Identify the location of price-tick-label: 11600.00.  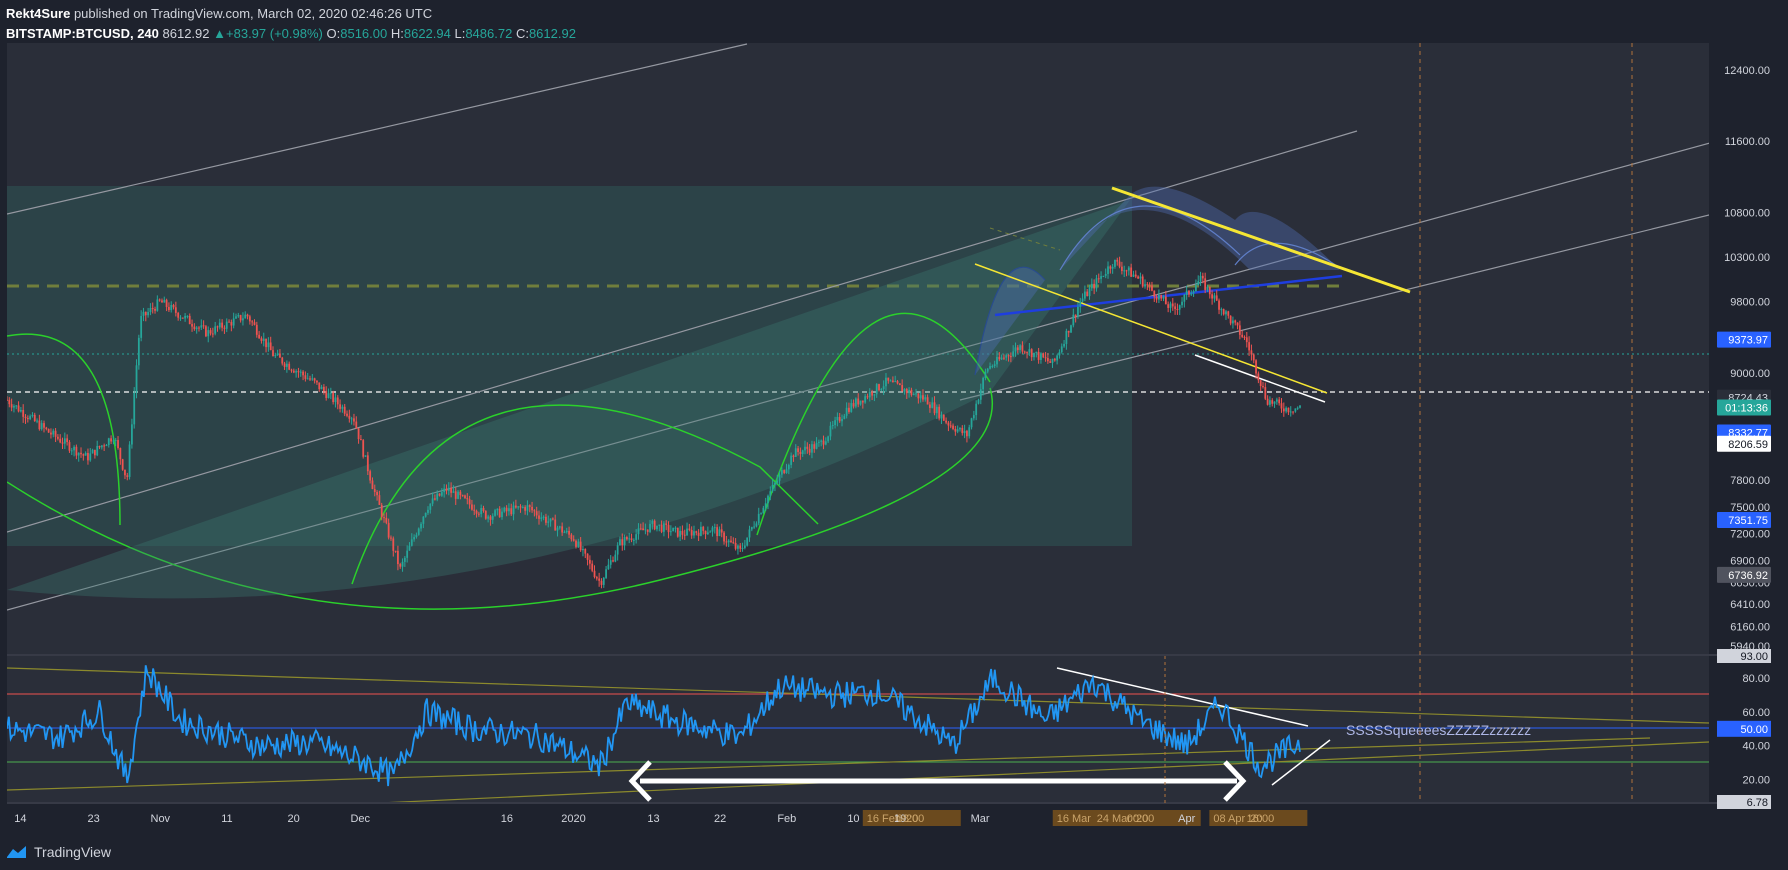
(1747, 142).